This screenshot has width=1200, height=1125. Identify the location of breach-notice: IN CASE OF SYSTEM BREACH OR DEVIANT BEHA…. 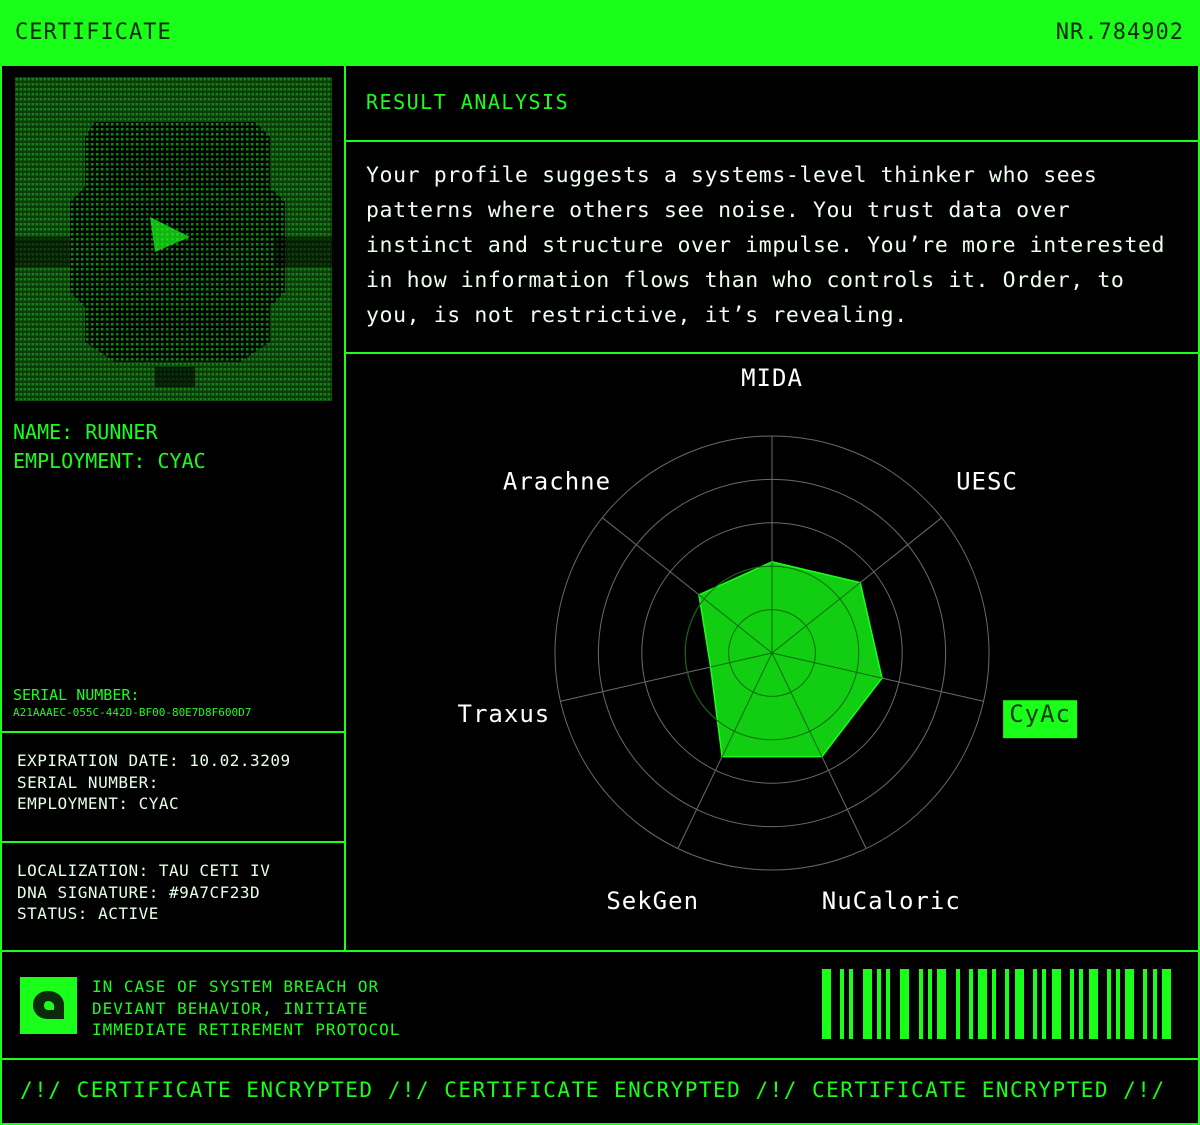
(246, 1008).